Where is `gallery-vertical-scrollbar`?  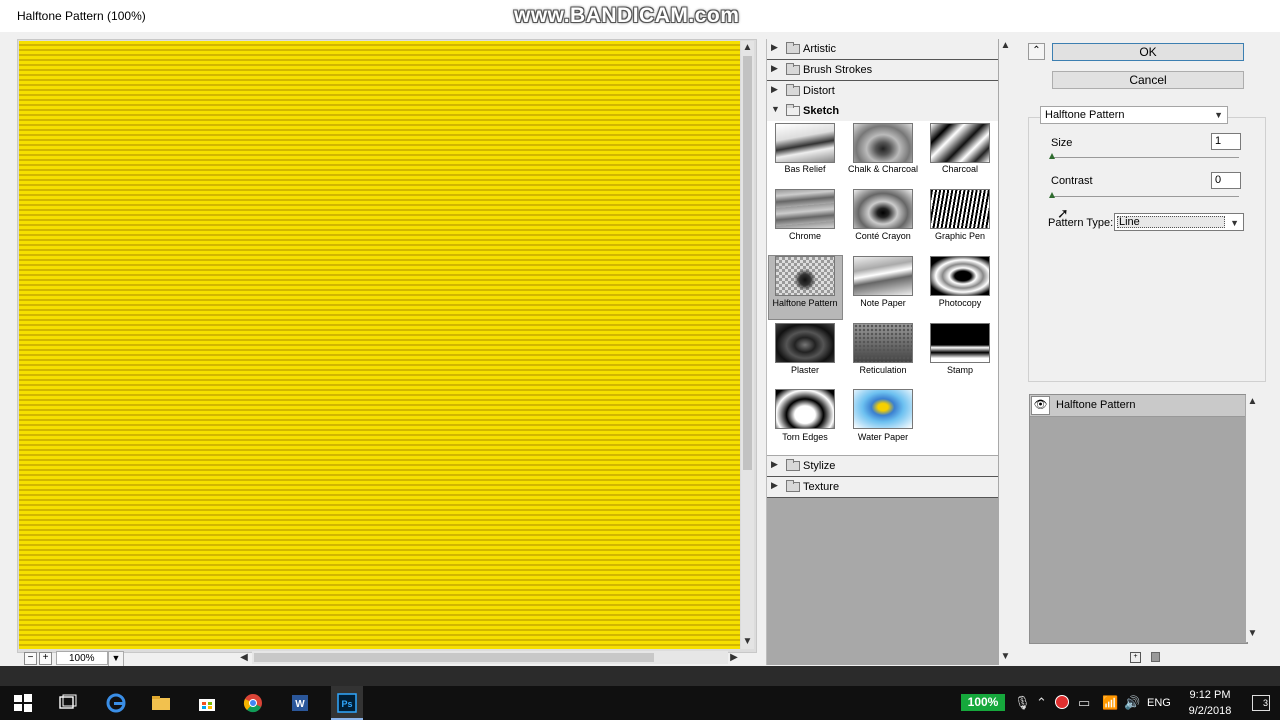
gallery-vertical-scrollbar is located at coordinates (1005, 352).